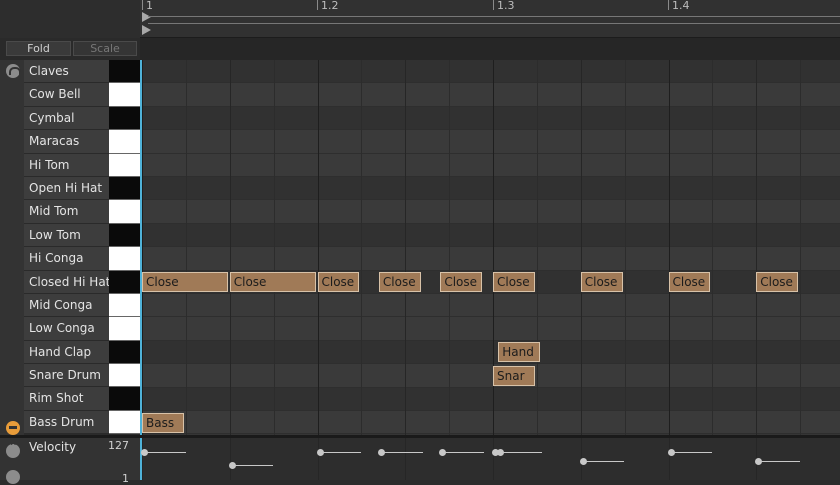  Describe the element at coordinates (67, 282) in the screenshot. I see `drum-name: Closed Hi Hat` at that location.